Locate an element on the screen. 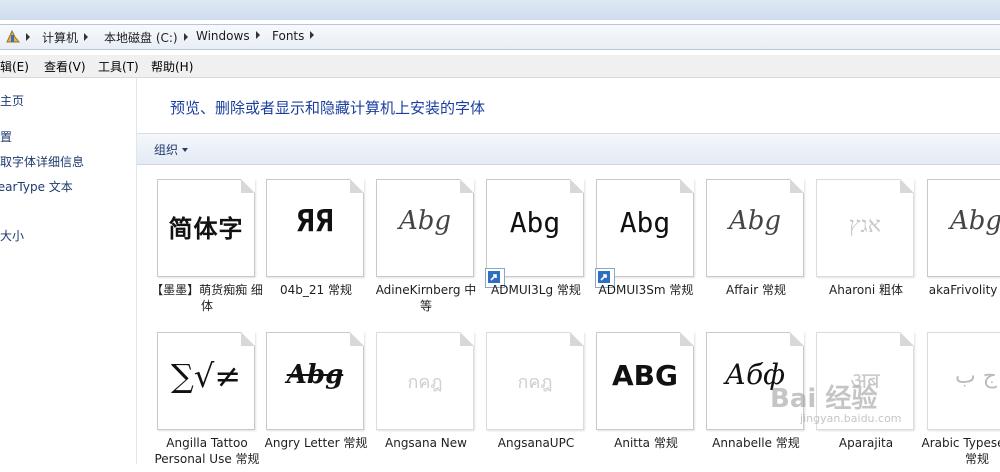 The image size is (1000, 472). font-name: AngsanaUPC is located at coordinates (536, 443).